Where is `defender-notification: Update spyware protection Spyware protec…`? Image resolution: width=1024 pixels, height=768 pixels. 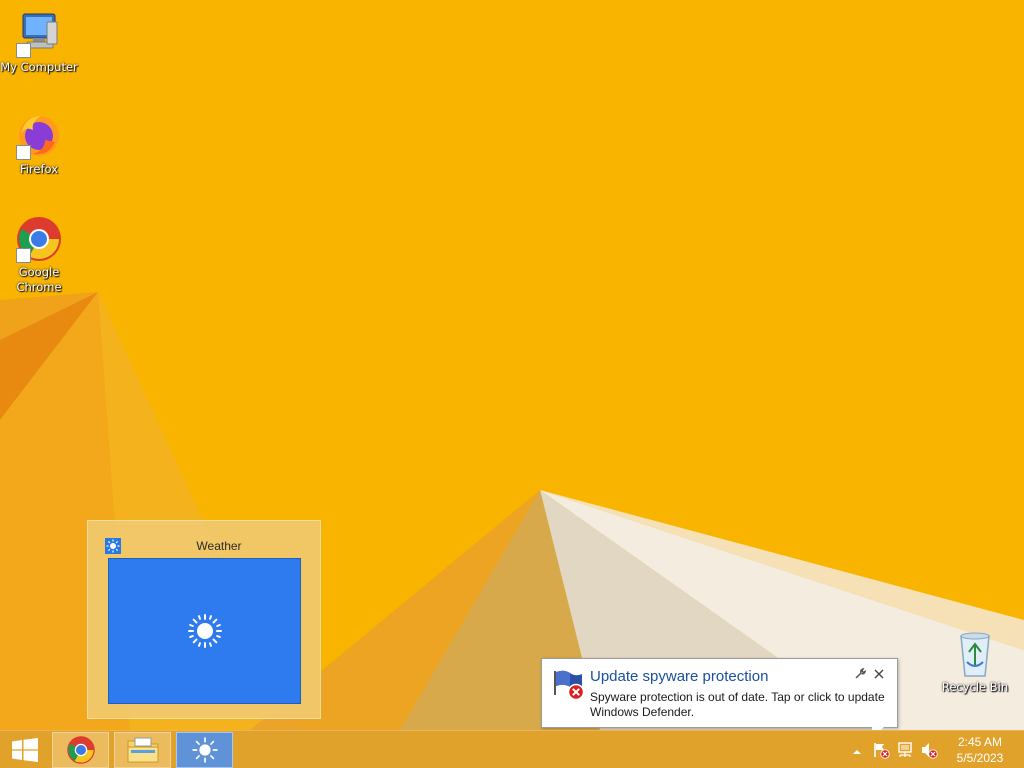 defender-notification: Update spyware protection Spyware protec… is located at coordinates (719, 694).